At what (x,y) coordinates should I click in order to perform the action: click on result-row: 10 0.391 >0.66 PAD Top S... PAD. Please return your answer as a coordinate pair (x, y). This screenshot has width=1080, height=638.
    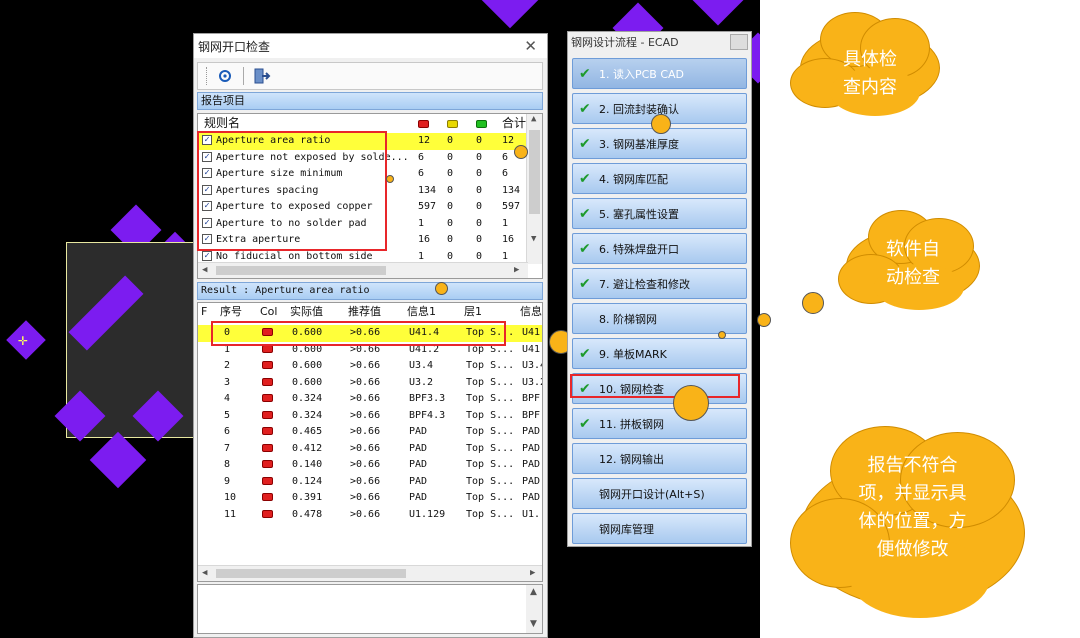
    Looking at the image, I should click on (370, 498).